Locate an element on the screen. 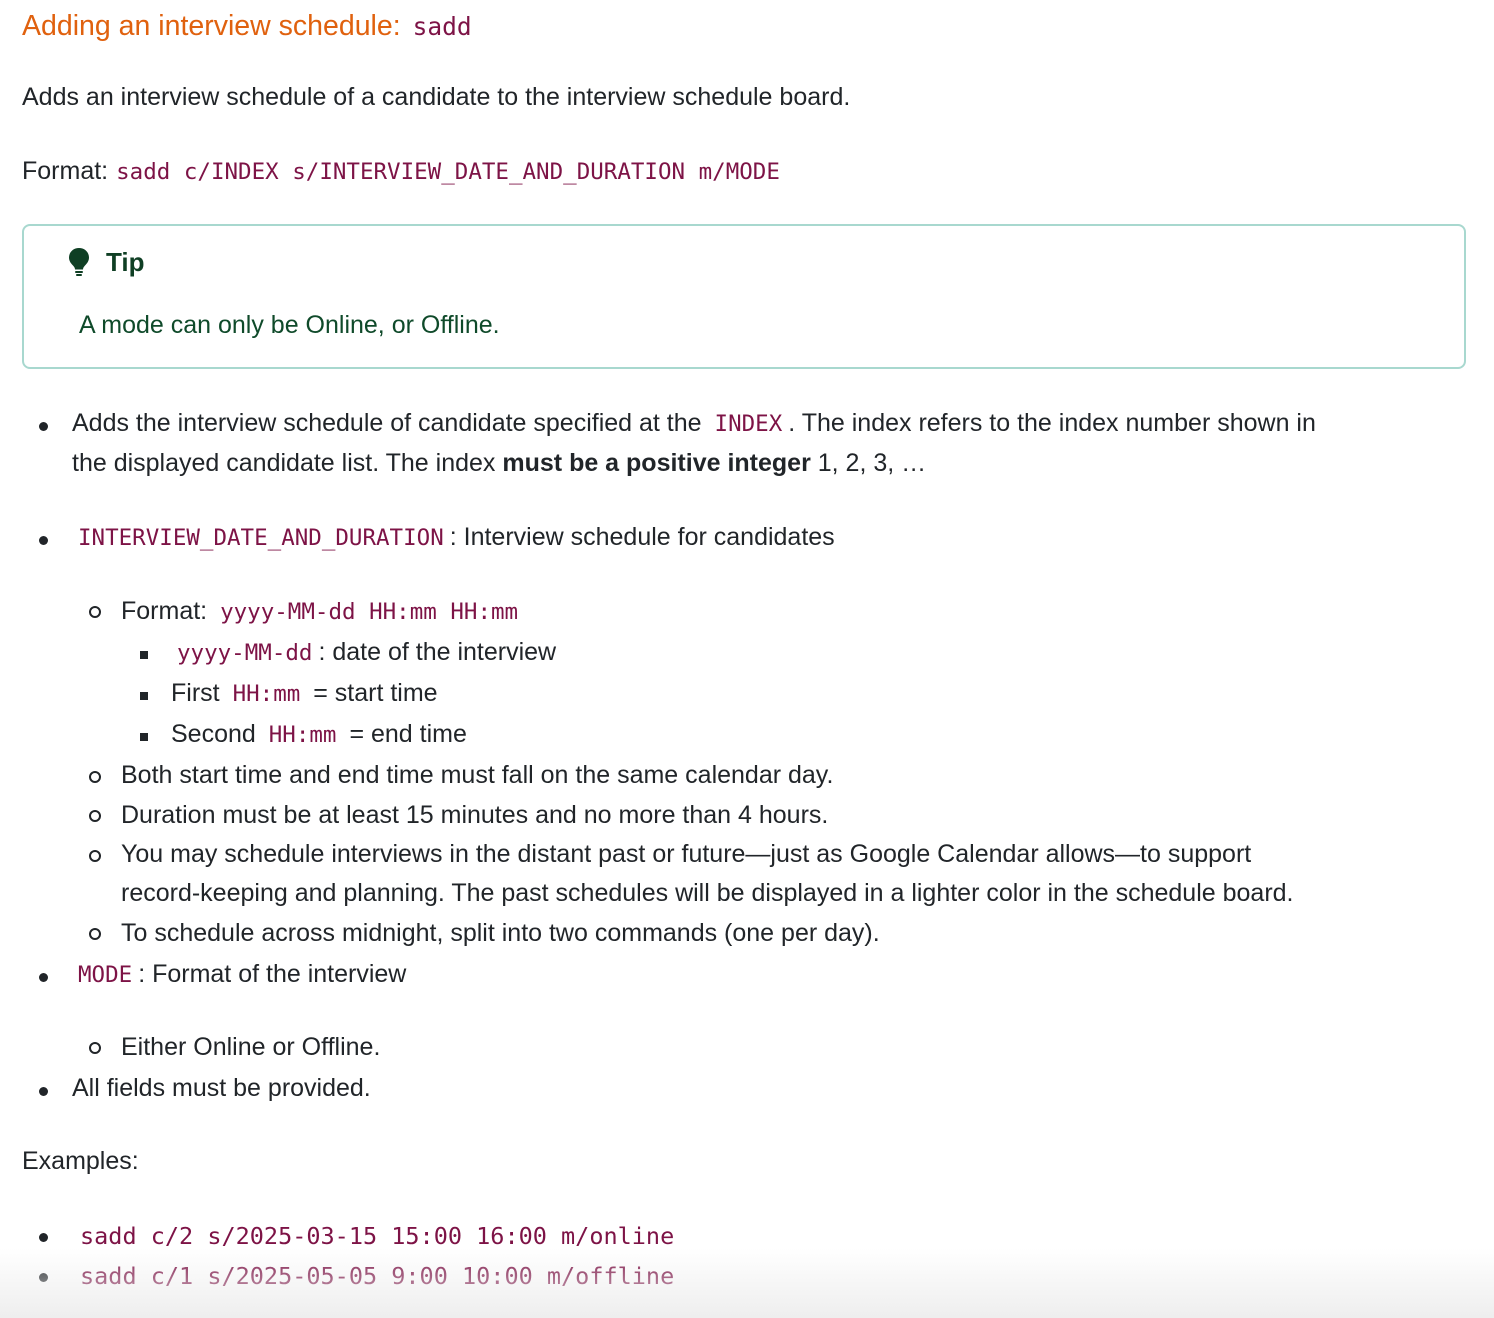  heading-command: sadd is located at coordinates (442, 26).